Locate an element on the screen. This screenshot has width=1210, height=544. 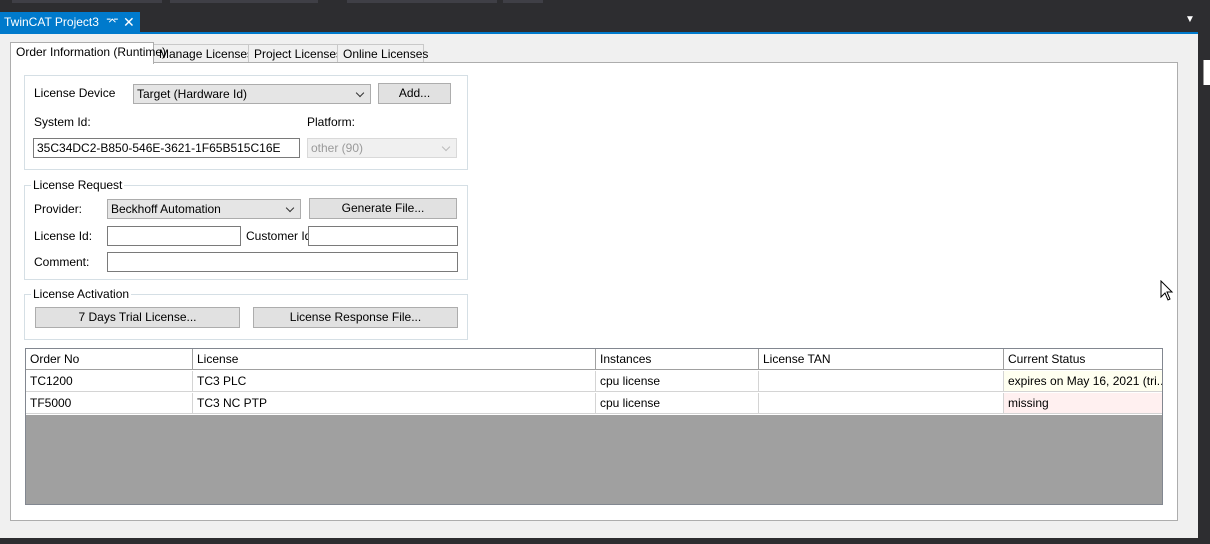
document-tab-title: TwinCAT Project3 is located at coordinates (51, 22).